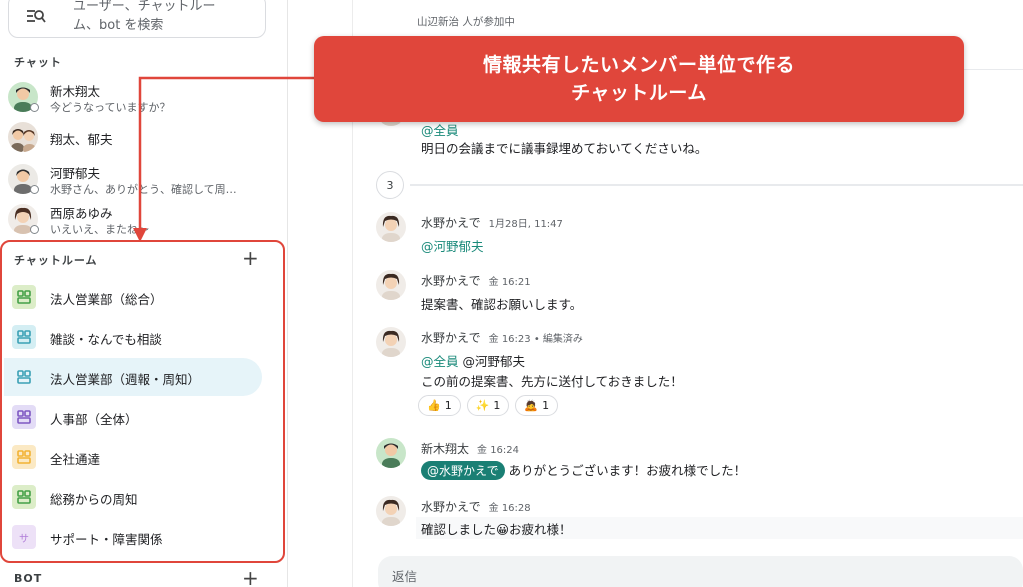 The height and width of the screenshot is (587, 1023). I want to click on message-text: 確認しました😀お疲れ様！, so click(496, 528).